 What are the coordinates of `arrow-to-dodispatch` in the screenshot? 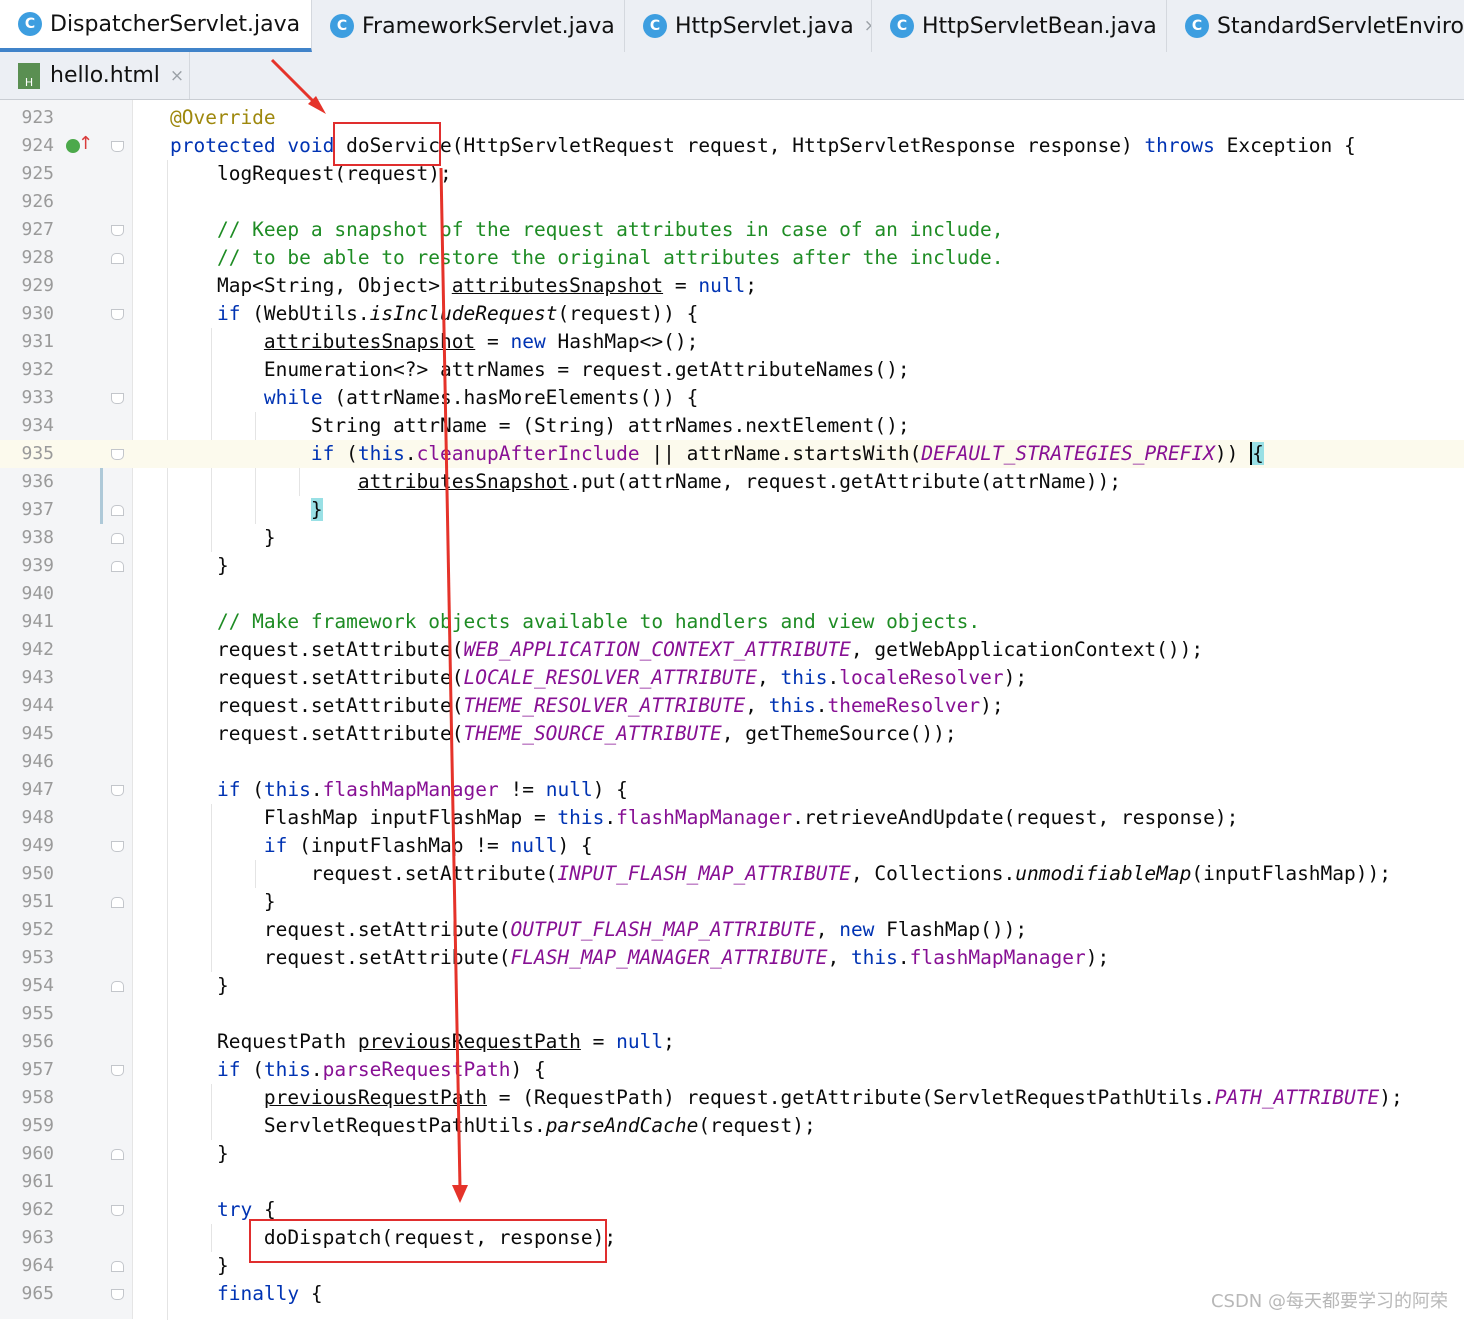 It's located at (450, 678).